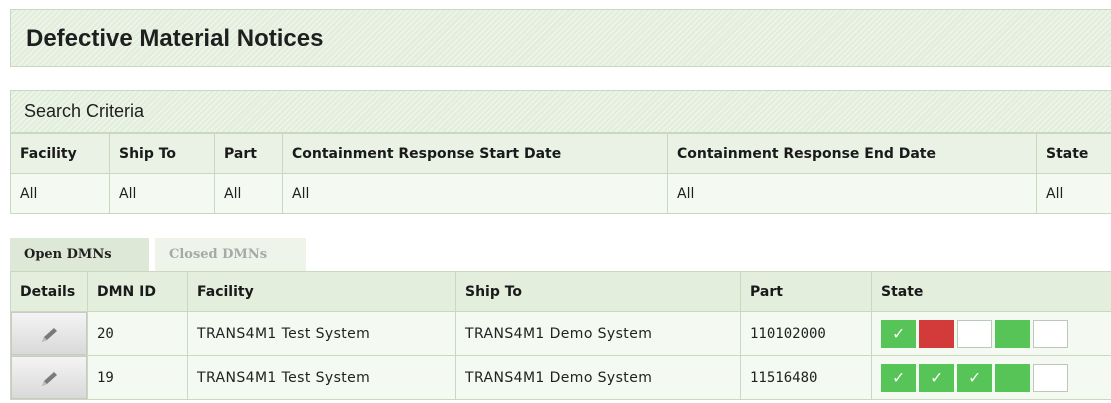 The height and width of the screenshot is (403, 1111). I want to click on criteria-header-end-date: Containment Response End Date, so click(852, 153).